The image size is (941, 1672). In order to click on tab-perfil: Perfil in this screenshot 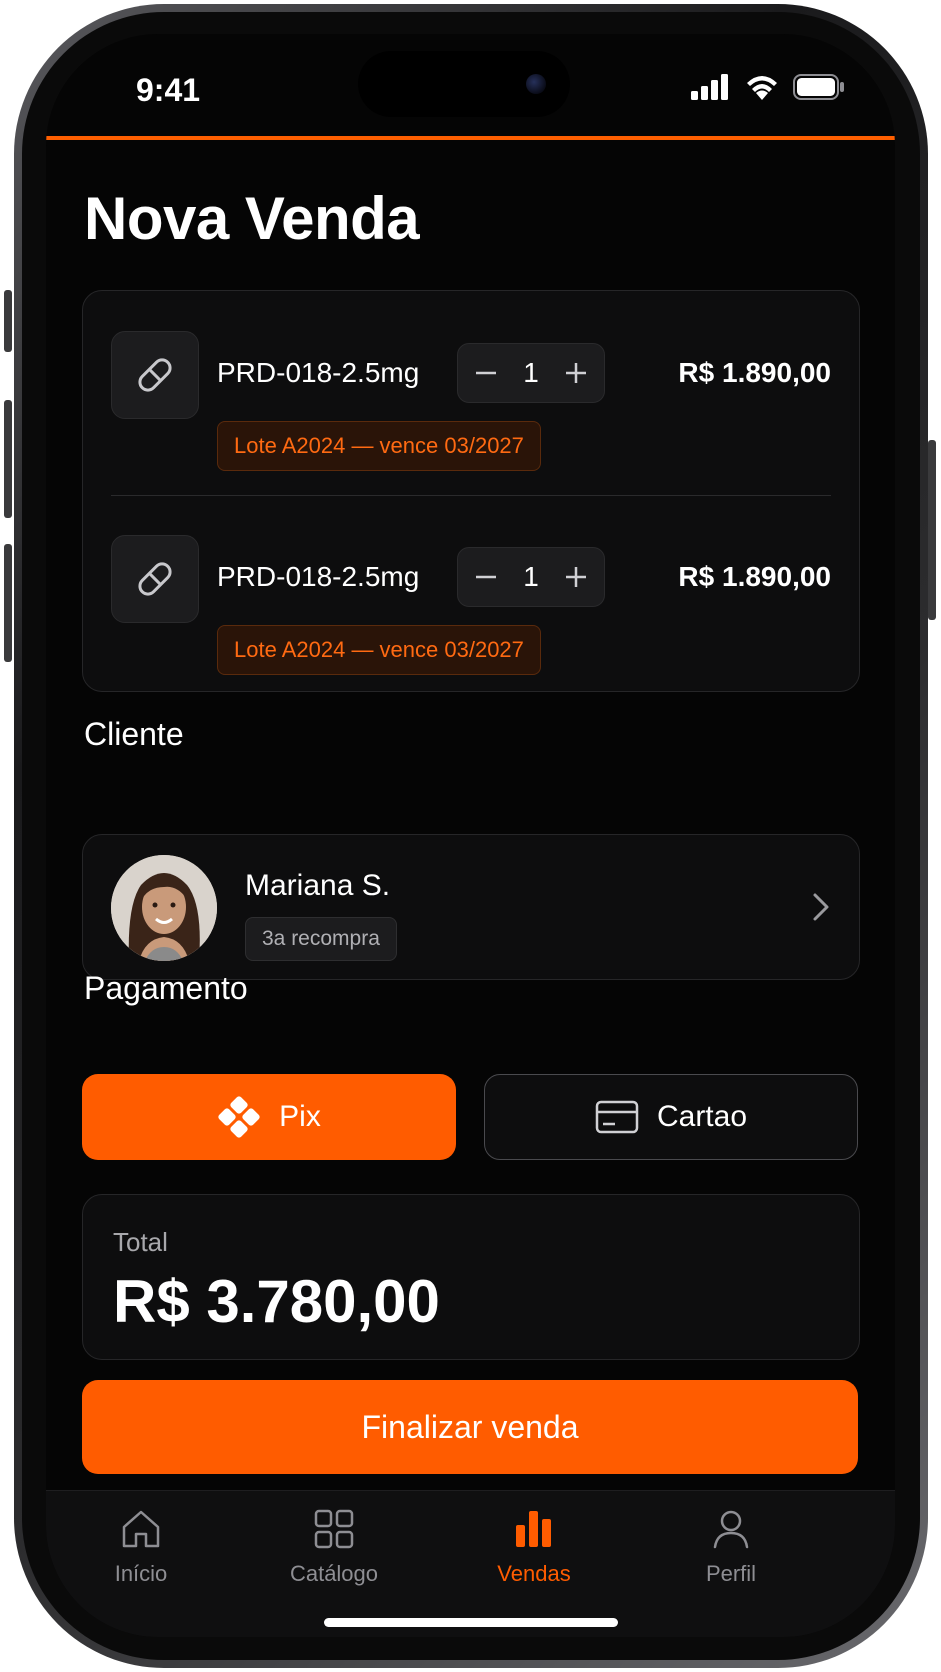, I will do `click(731, 1547)`.